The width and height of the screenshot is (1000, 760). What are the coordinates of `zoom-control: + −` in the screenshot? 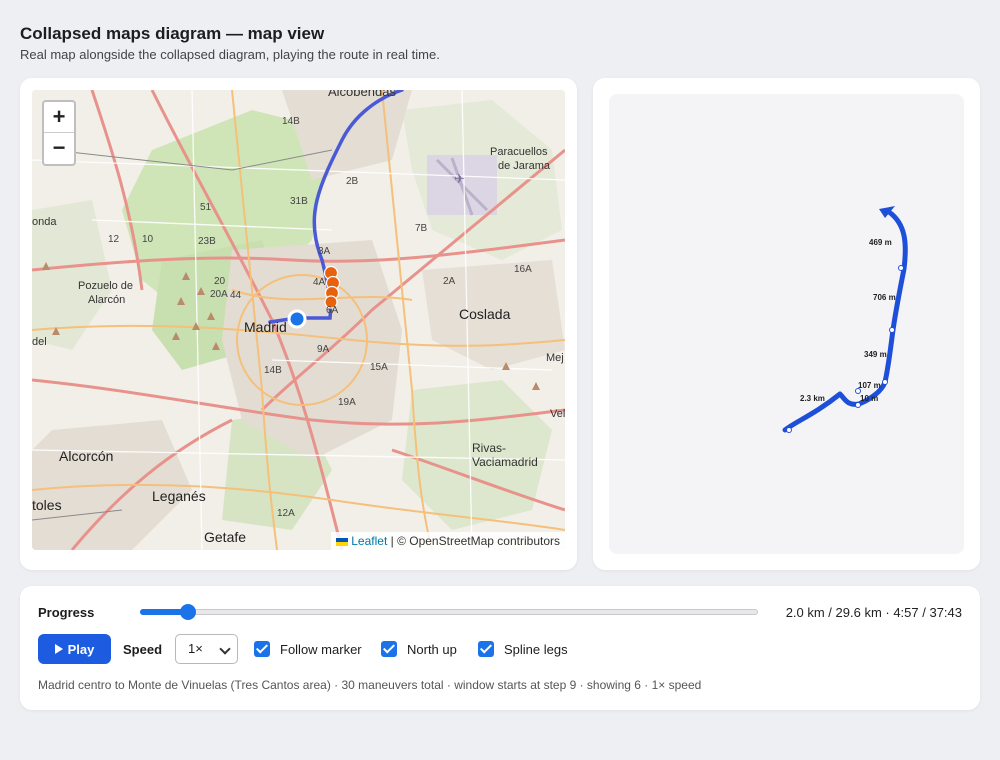 It's located at (59, 133).